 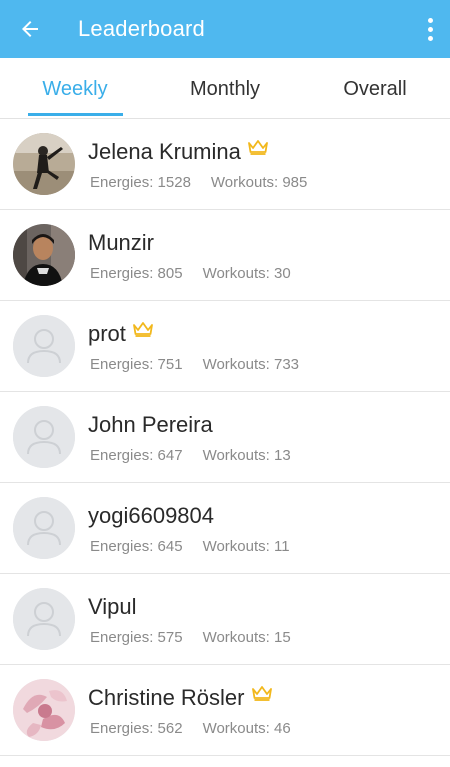 I want to click on tab-weekly: Weekly, so click(x=75, y=88).